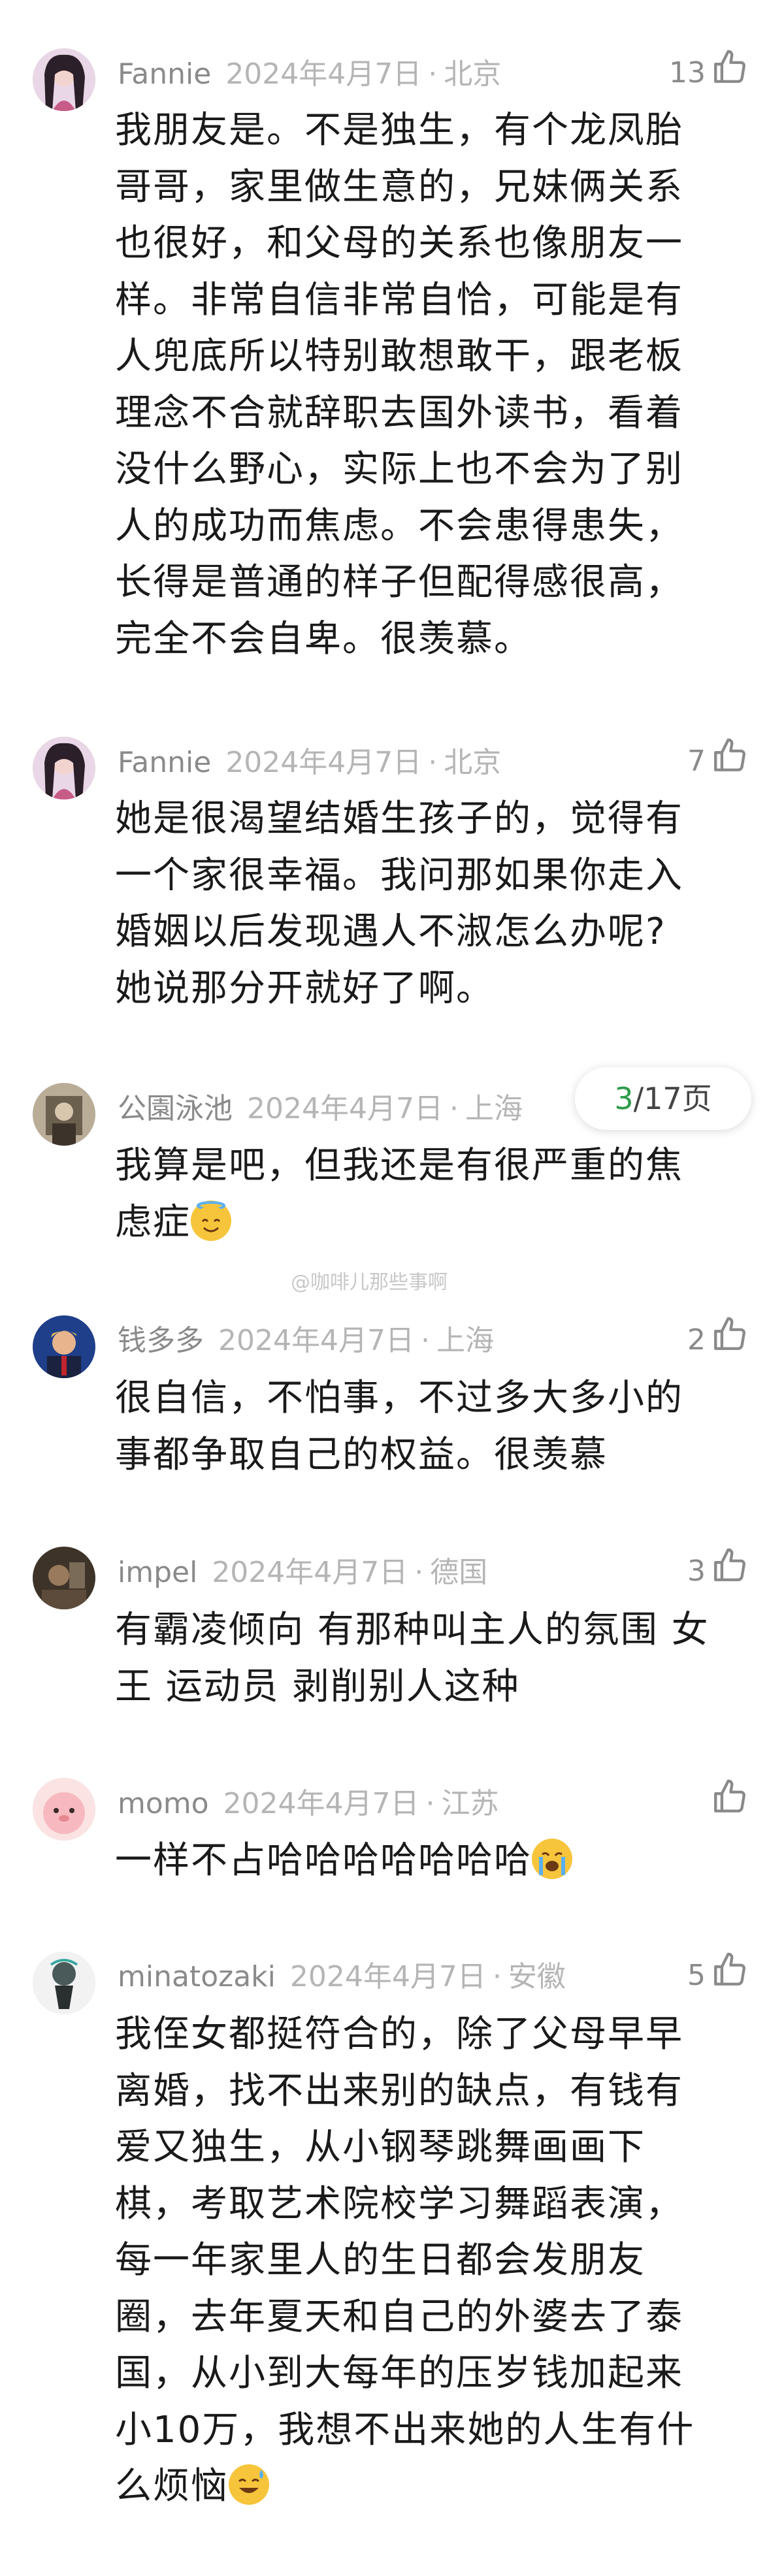  I want to click on like-button: 13, so click(709, 72).